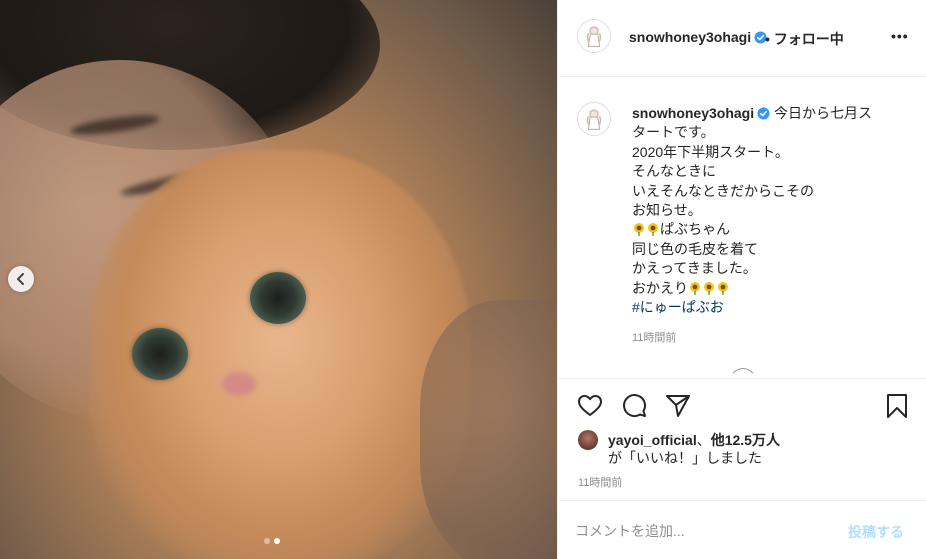 The image size is (926, 559). What do you see at coordinates (678, 406) in the screenshot?
I see `paper-plane-icon` at bounding box center [678, 406].